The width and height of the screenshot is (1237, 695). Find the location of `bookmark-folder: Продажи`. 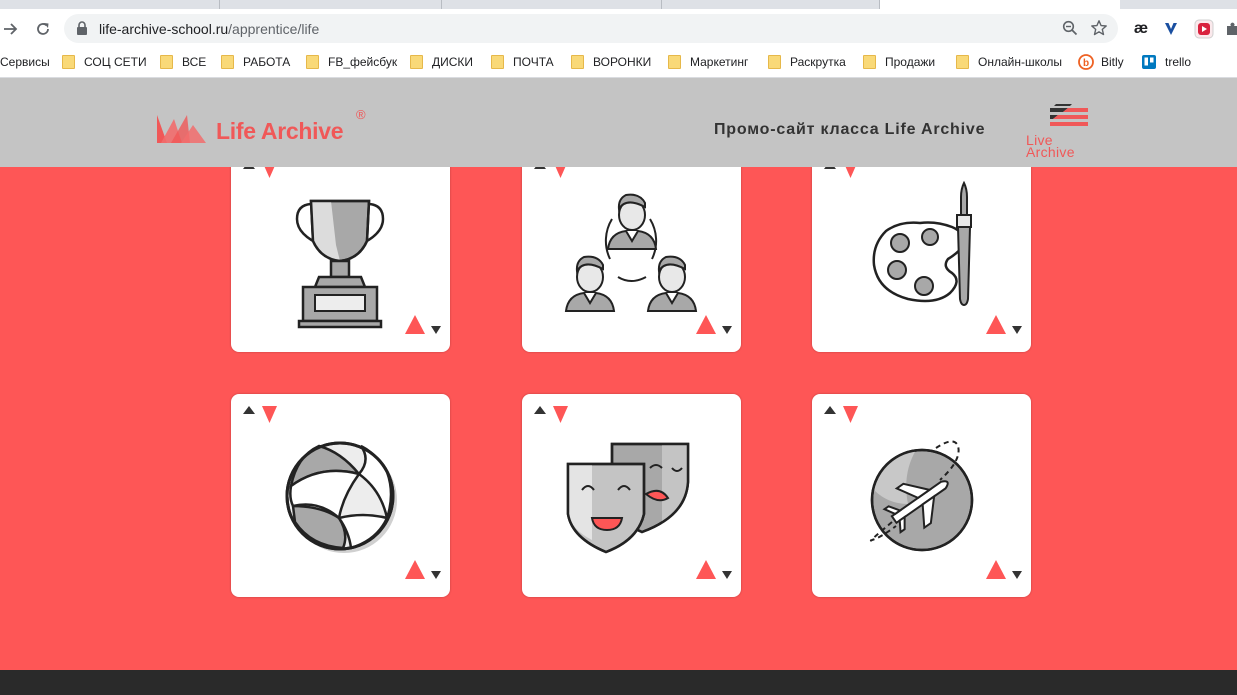

bookmark-folder: Продажи is located at coordinates (899, 62).